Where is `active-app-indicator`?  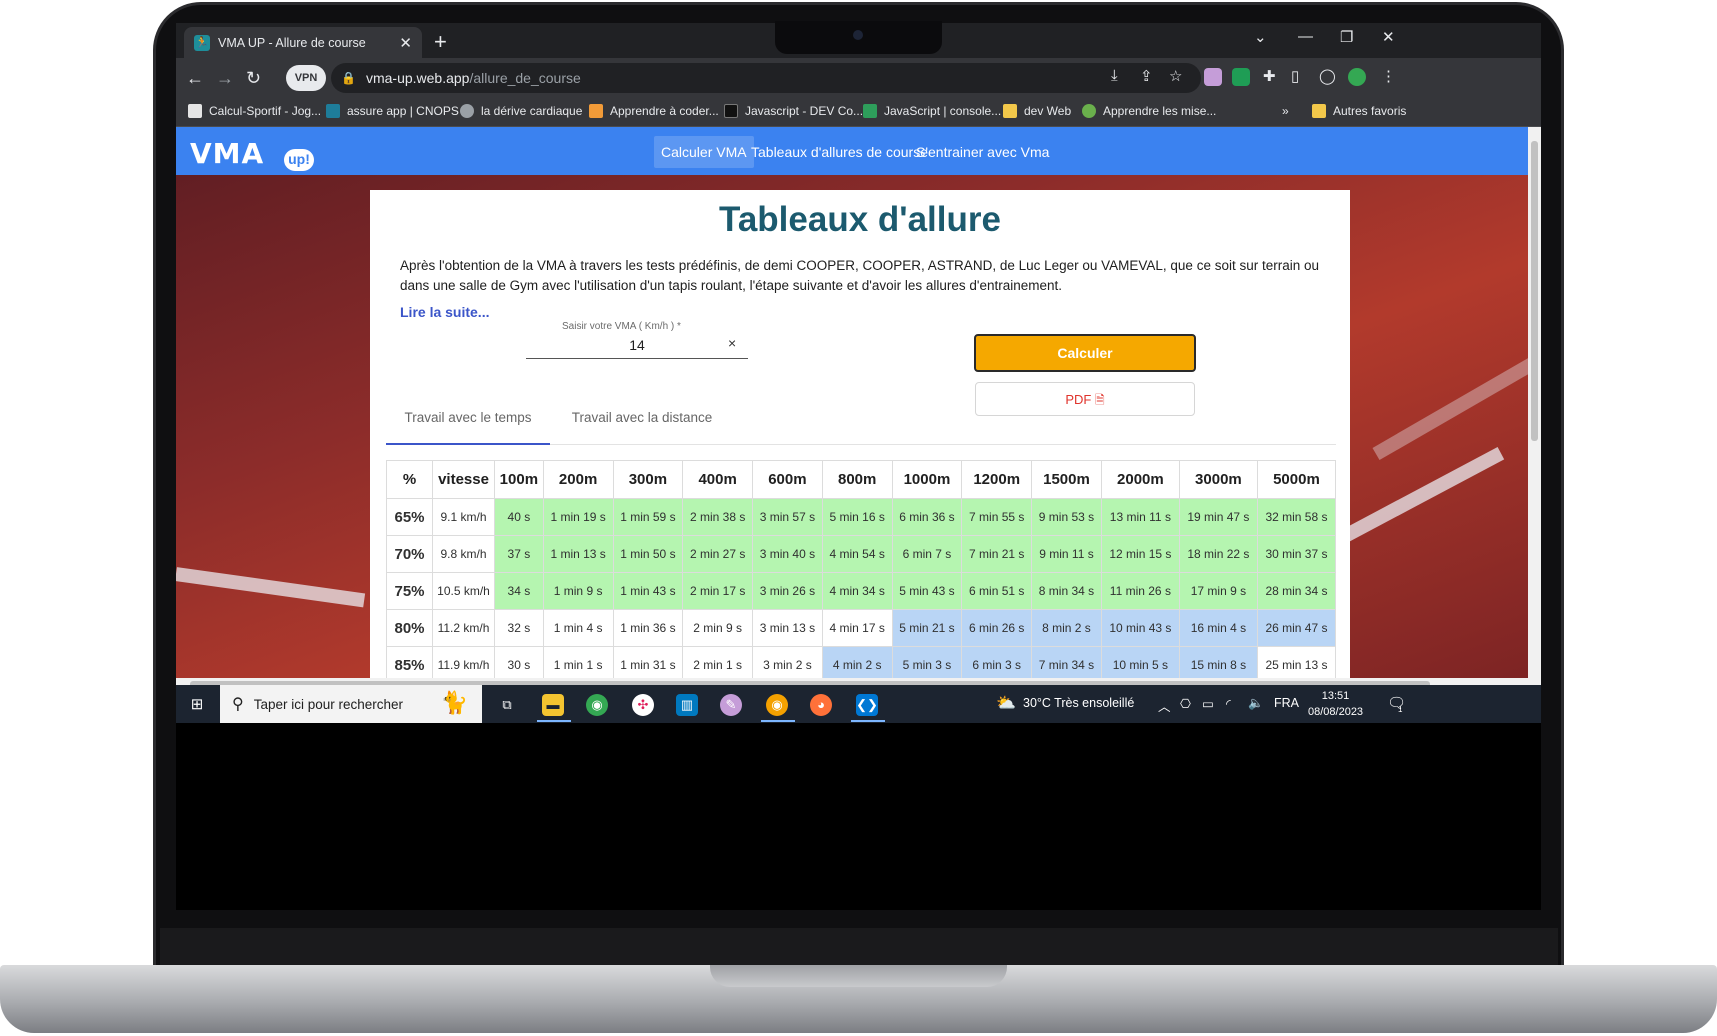
active-app-indicator is located at coordinates (778, 721).